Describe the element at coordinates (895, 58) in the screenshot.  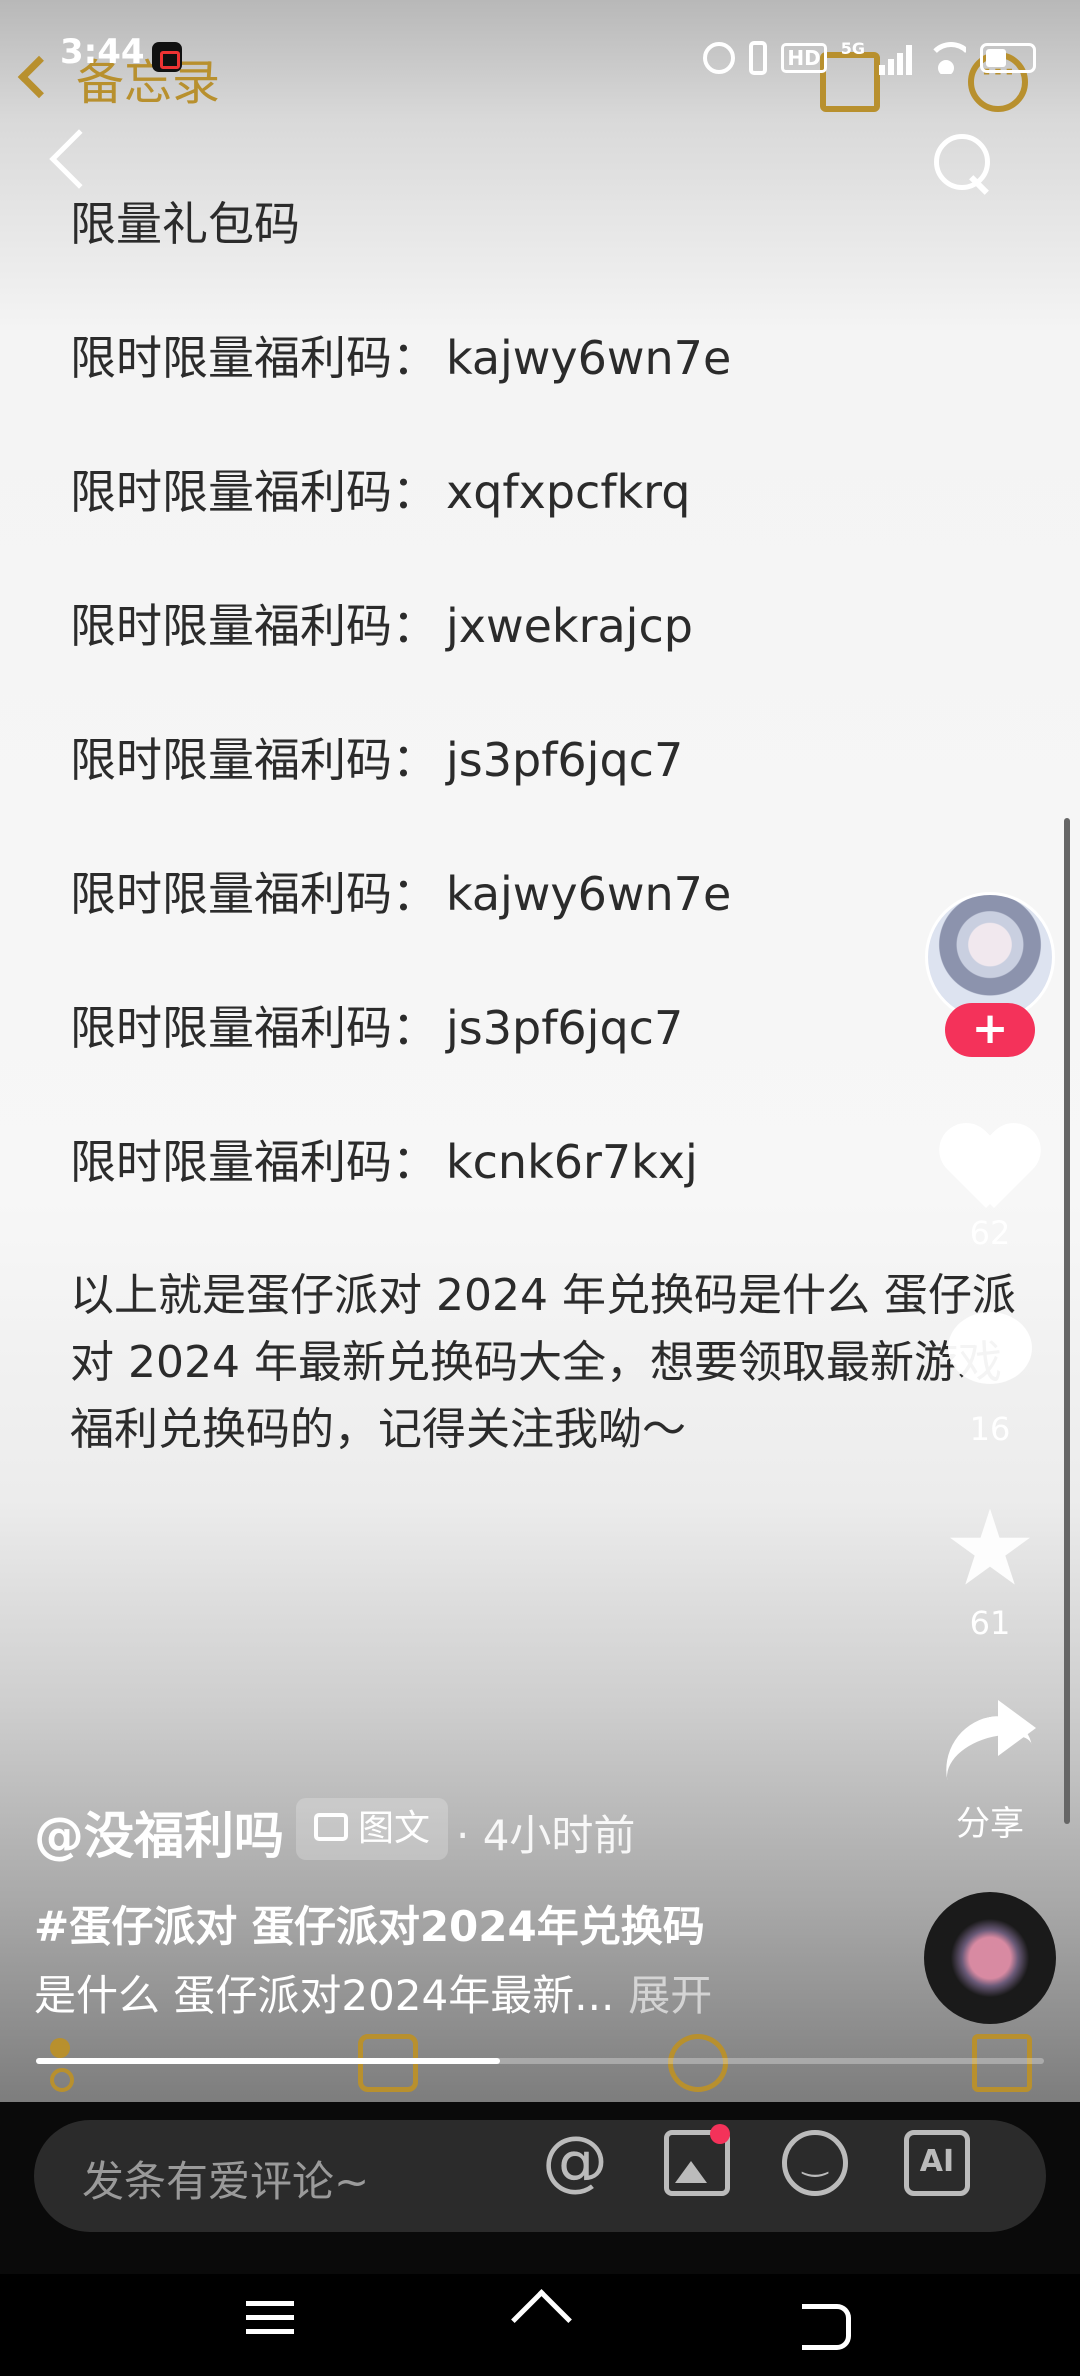
I see `signal-icon` at that location.